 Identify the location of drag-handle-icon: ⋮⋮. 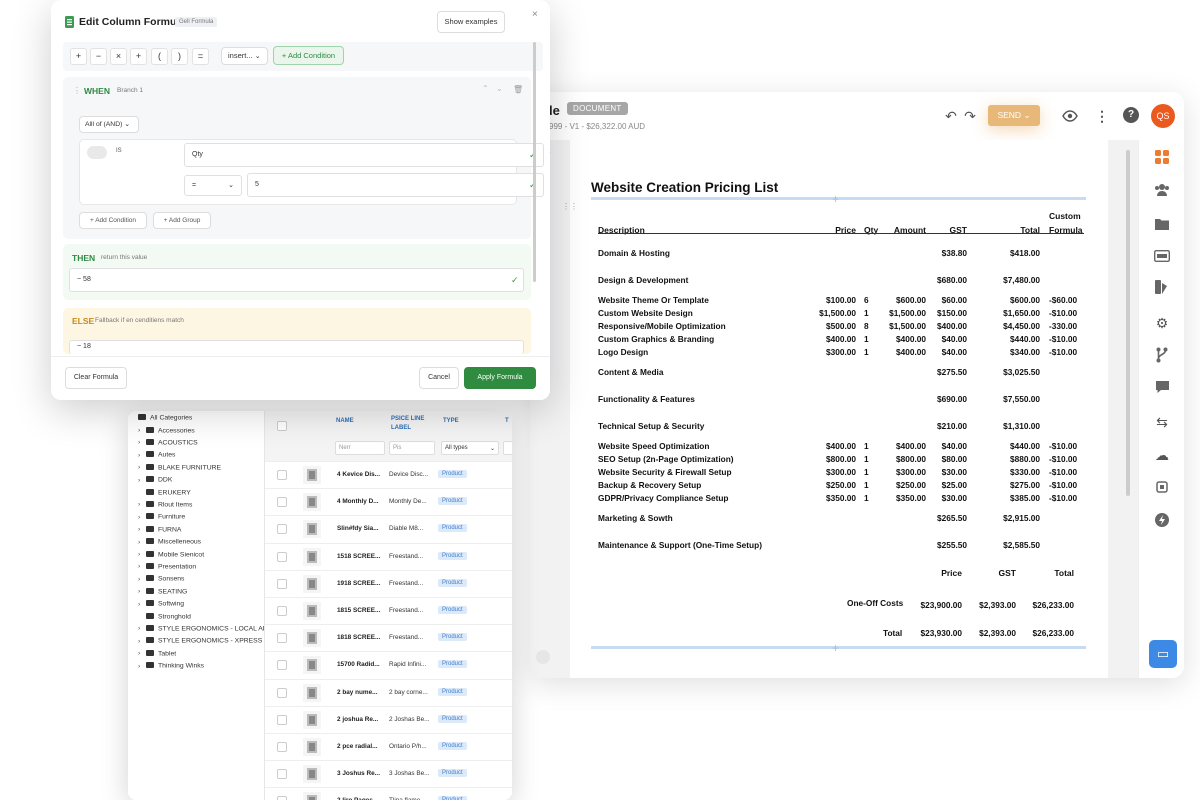
(570, 206).